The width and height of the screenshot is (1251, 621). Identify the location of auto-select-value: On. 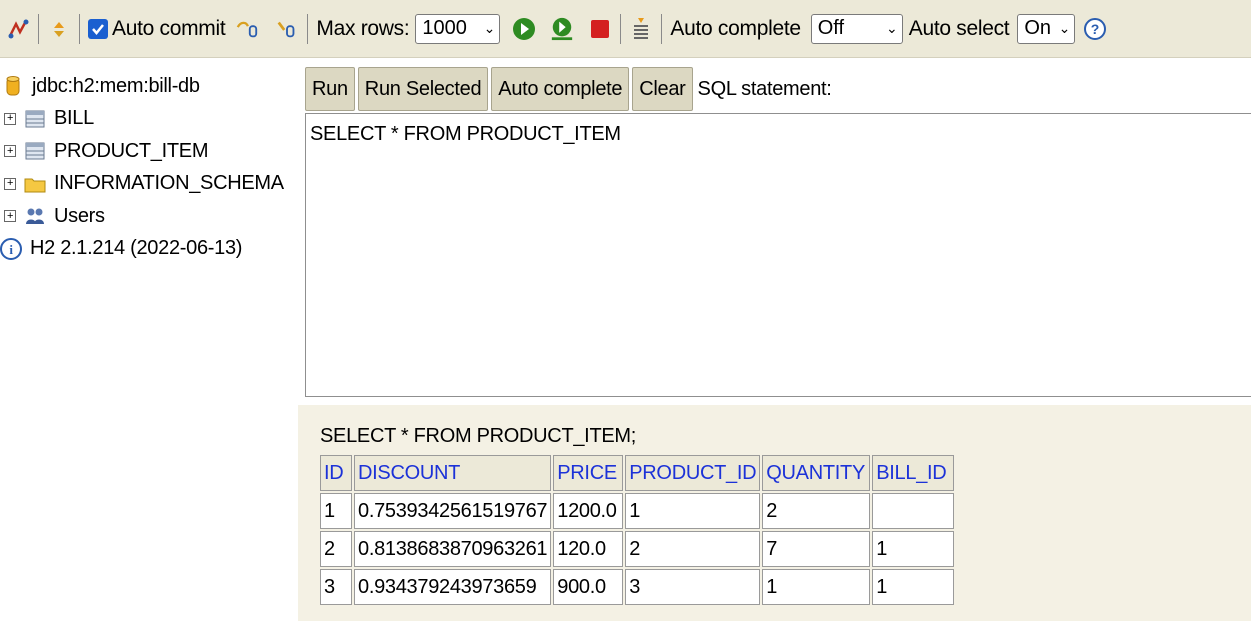
(1038, 28).